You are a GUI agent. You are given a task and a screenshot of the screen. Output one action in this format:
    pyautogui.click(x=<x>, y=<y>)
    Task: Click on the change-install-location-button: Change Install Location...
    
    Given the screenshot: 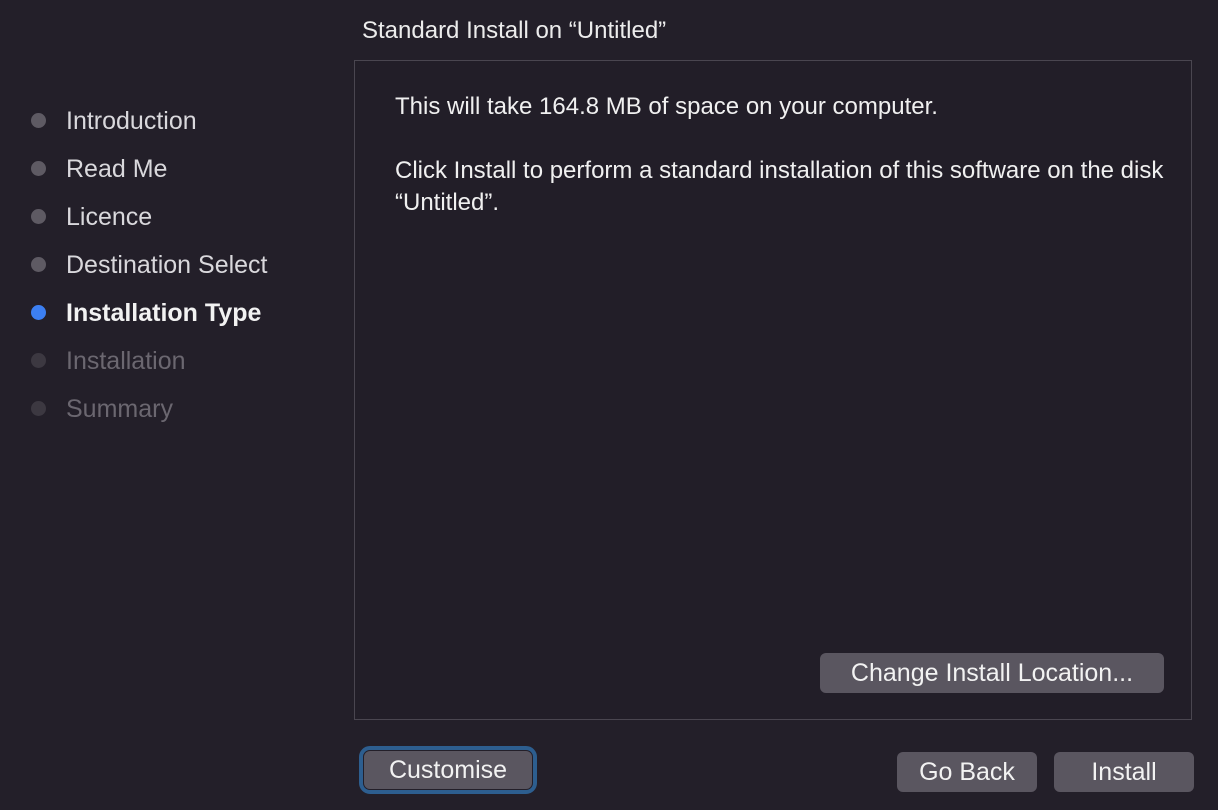 What is the action you would take?
    pyautogui.click(x=992, y=673)
    